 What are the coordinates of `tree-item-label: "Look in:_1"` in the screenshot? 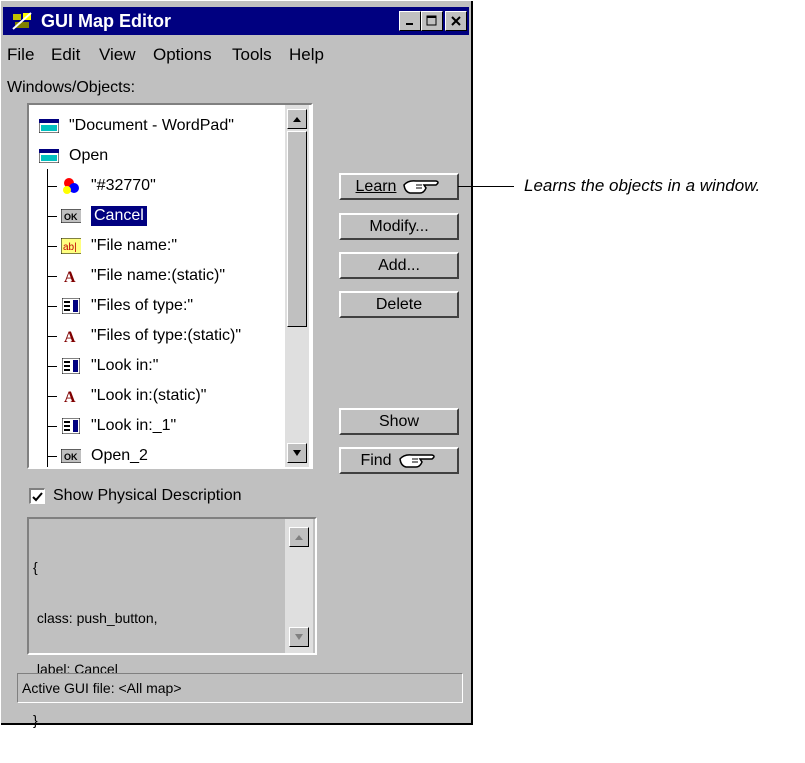 It's located at (134, 425).